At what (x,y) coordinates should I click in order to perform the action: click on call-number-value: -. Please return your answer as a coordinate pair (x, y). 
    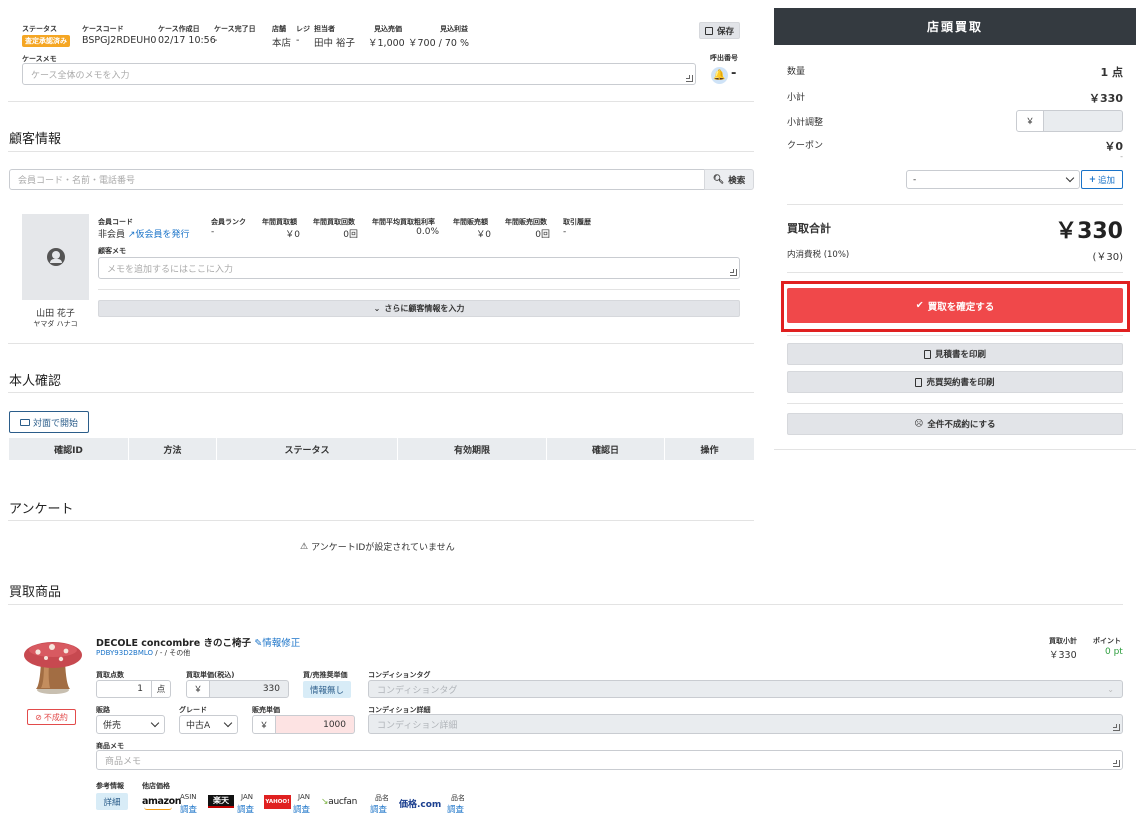
    Looking at the image, I should click on (734, 73).